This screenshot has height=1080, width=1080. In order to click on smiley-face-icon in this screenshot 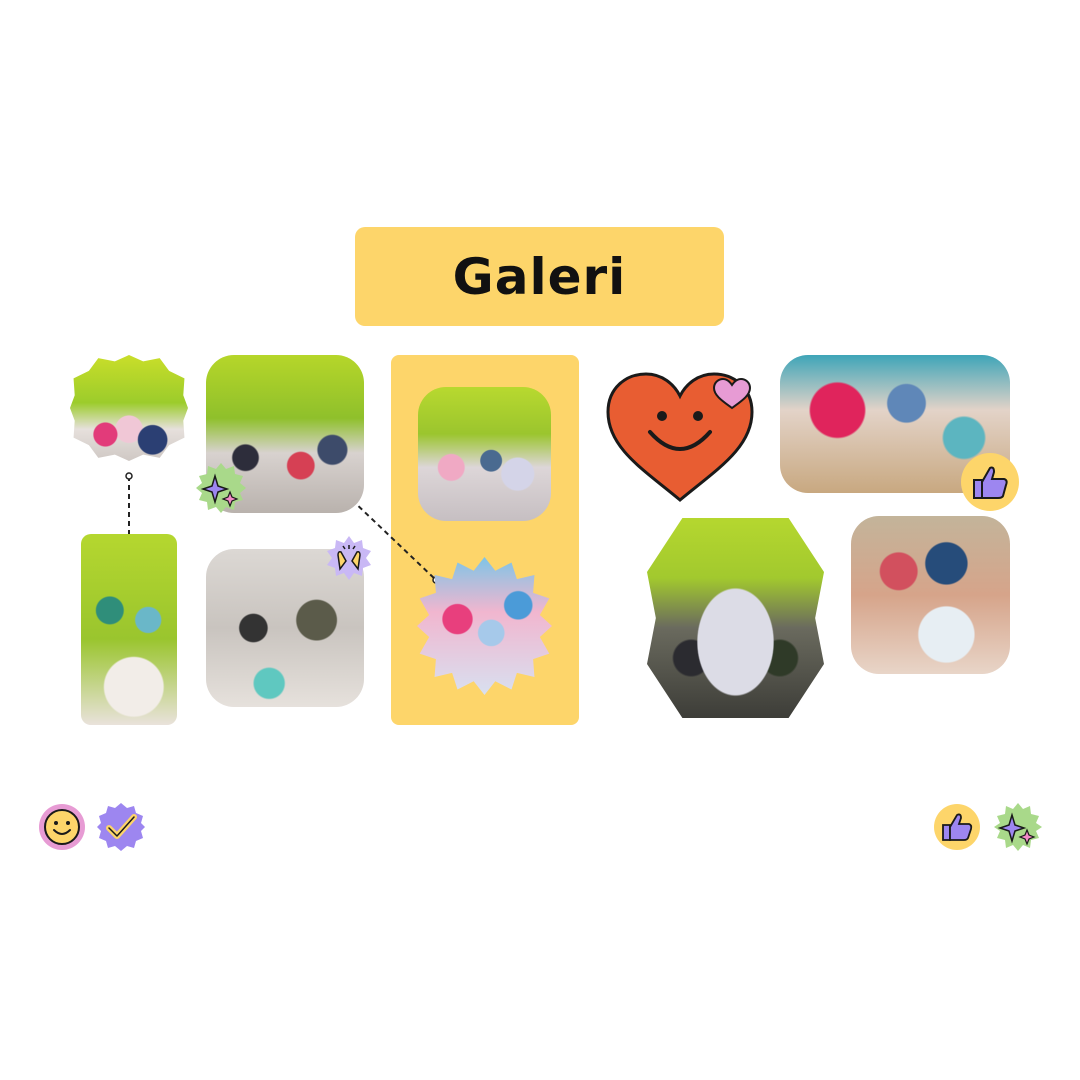, I will do `click(62, 827)`.